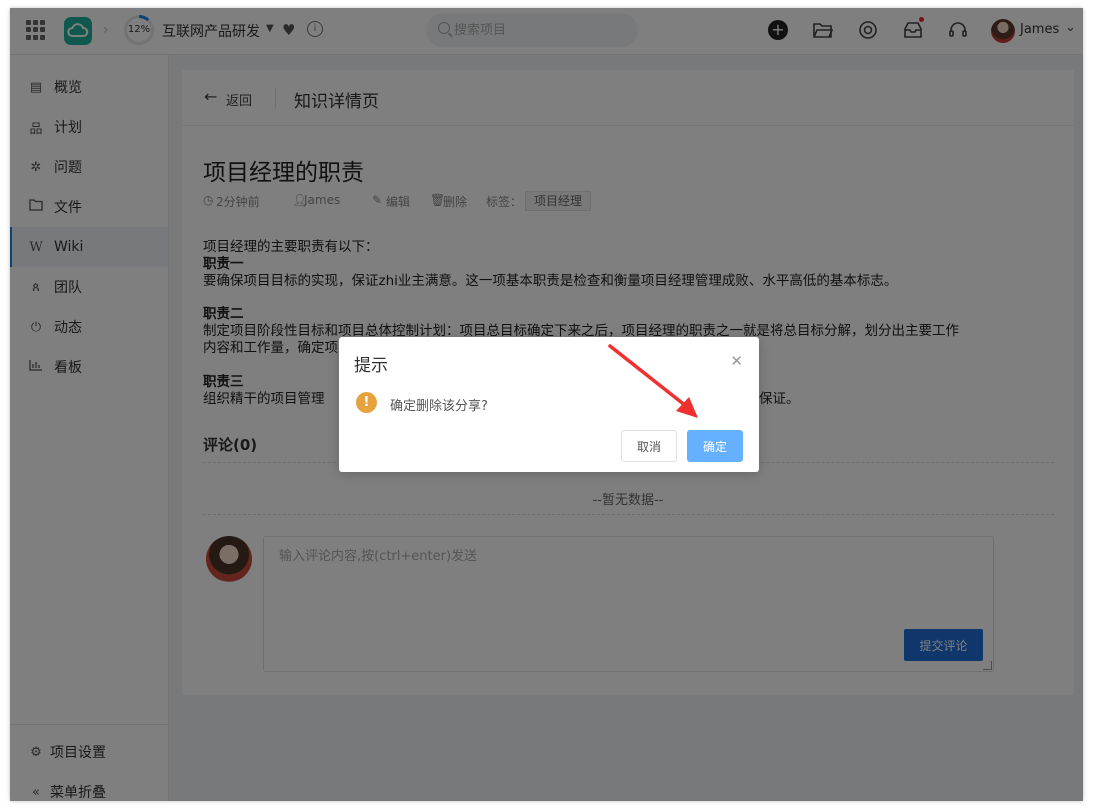  Describe the element at coordinates (439, 406) in the screenshot. I see `dialog-message: 确定删除该分享?` at that location.